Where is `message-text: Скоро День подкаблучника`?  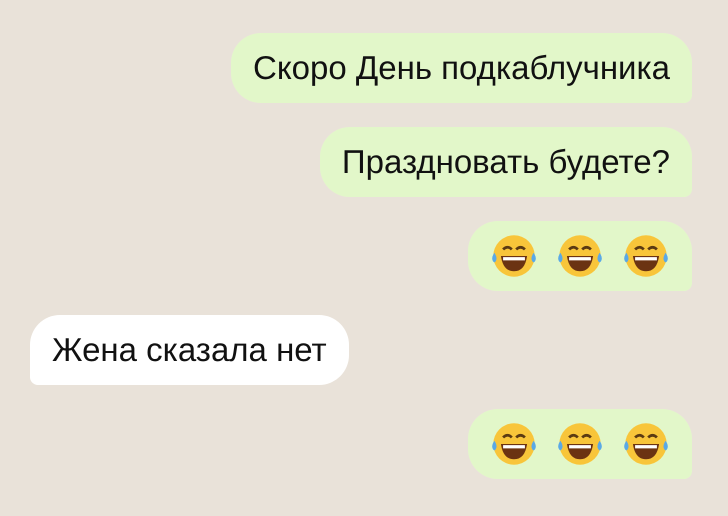 message-text: Скоро День подкаблучника is located at coordinates (461, 68).